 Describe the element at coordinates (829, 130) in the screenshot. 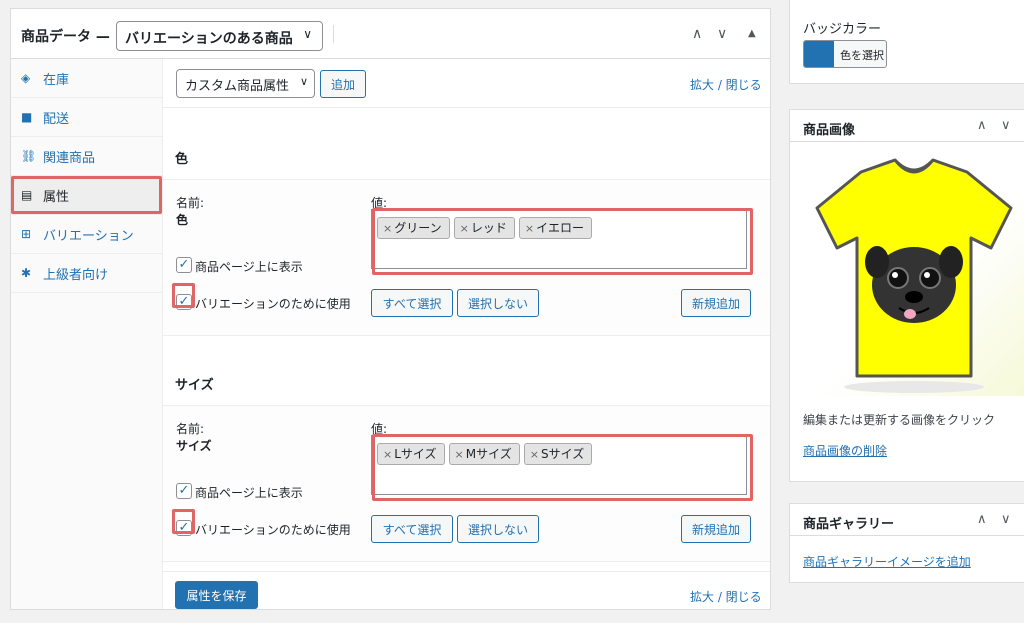

I see `product-image-title: 商品画像` at that location.